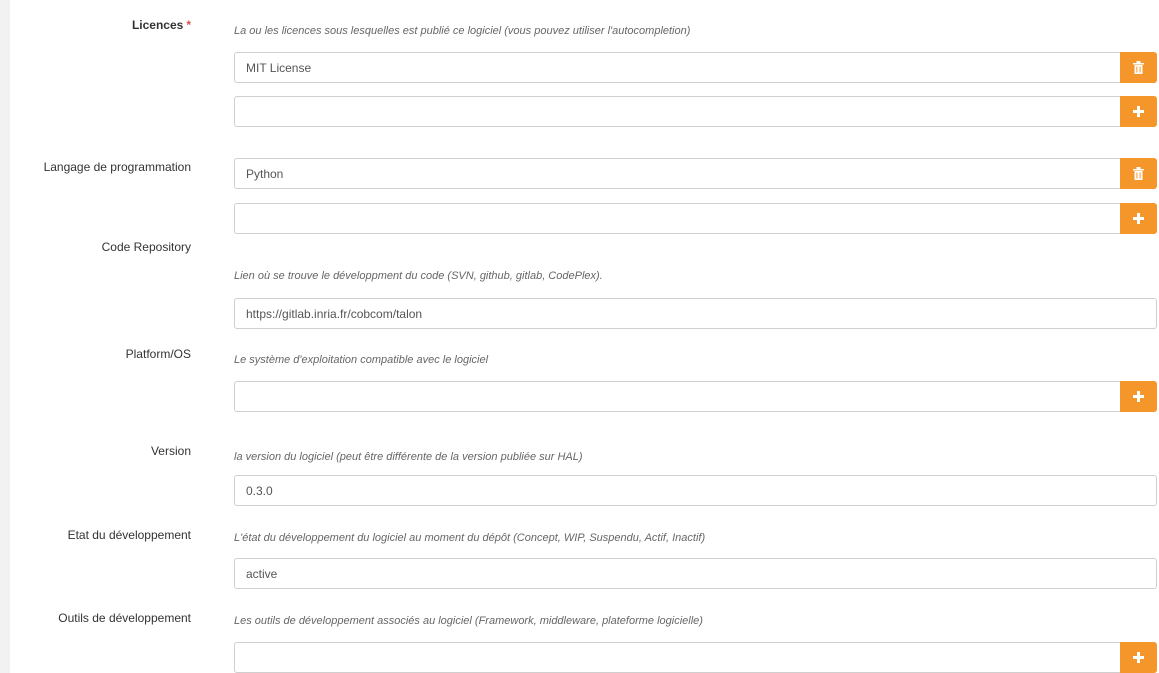 Image resolution: width=1159 pixels, height=673 pixels. Describe the element at coordinates (695, 490) in the screenshot. I see `version-input` at that location.